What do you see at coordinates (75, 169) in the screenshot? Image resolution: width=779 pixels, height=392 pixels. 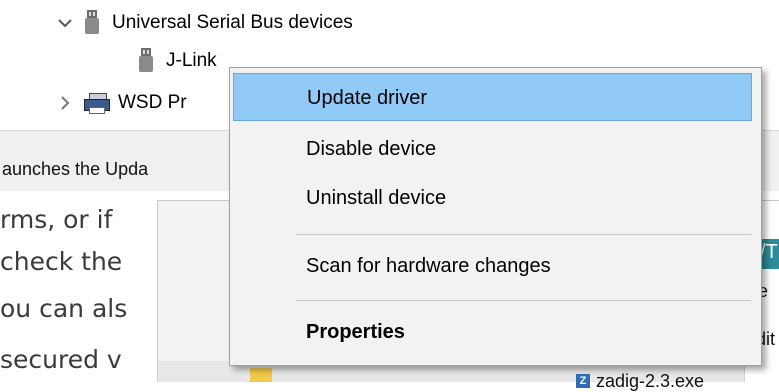 I see `status-text: aunches the Upda` at bounding box center [75, 169].